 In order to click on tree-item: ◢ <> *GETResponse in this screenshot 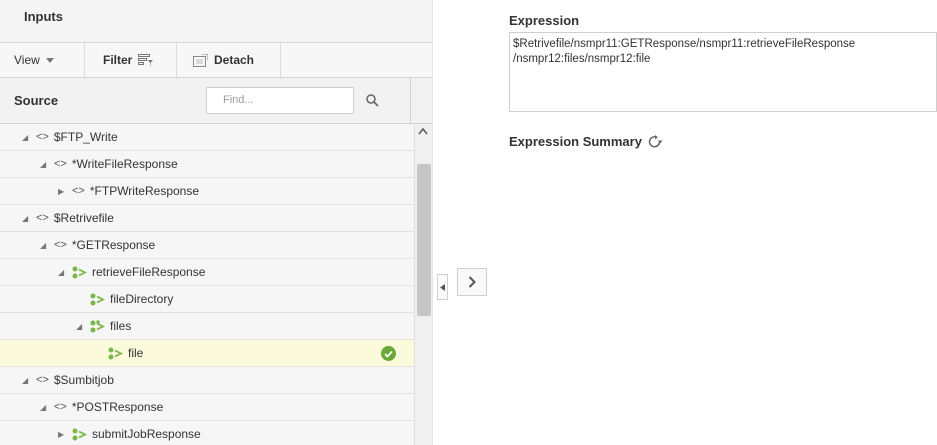, I will do `click(207, 245)`.